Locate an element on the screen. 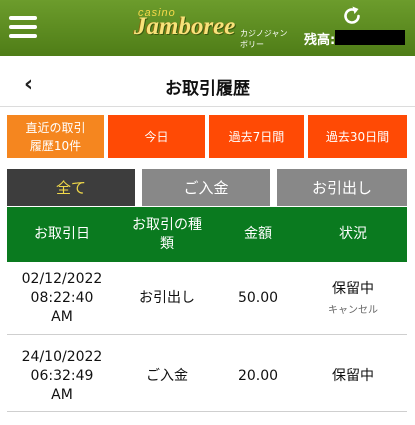 The image size is (415, 425). hamburger-icon is located at coordinates (23, 27).